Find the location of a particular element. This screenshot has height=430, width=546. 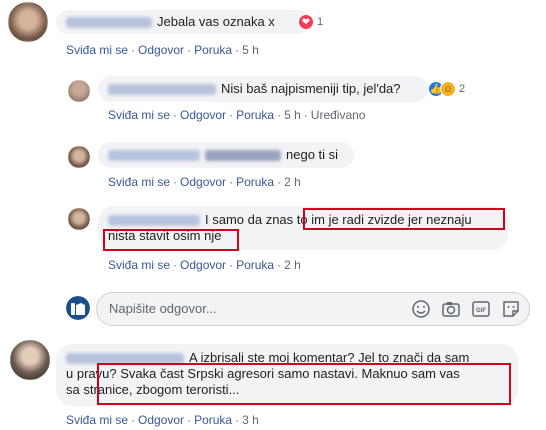

comment-text: nego ti si is located at coordinates (312, 154).